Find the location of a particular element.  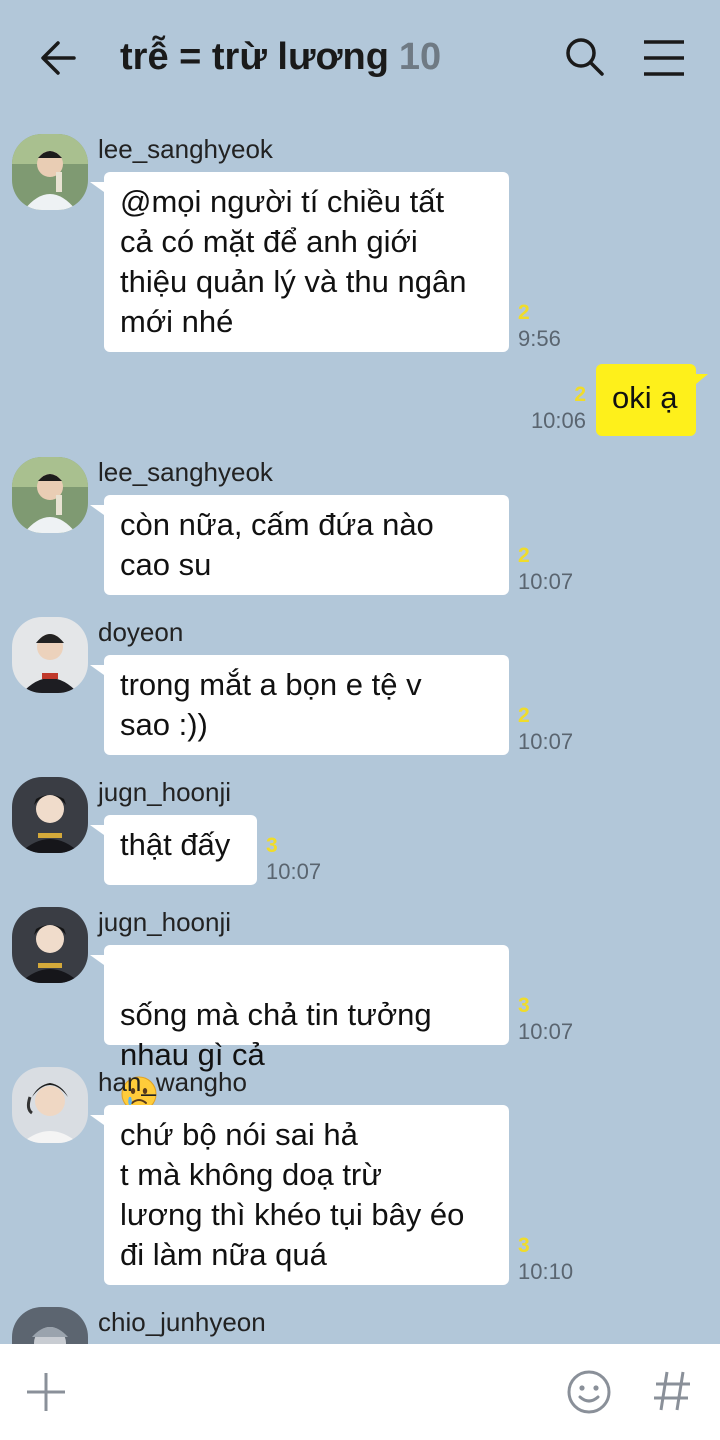

message-bubble: sống mà chả tin tưởng nhau gì cả is located at coordinates (299, 1028).